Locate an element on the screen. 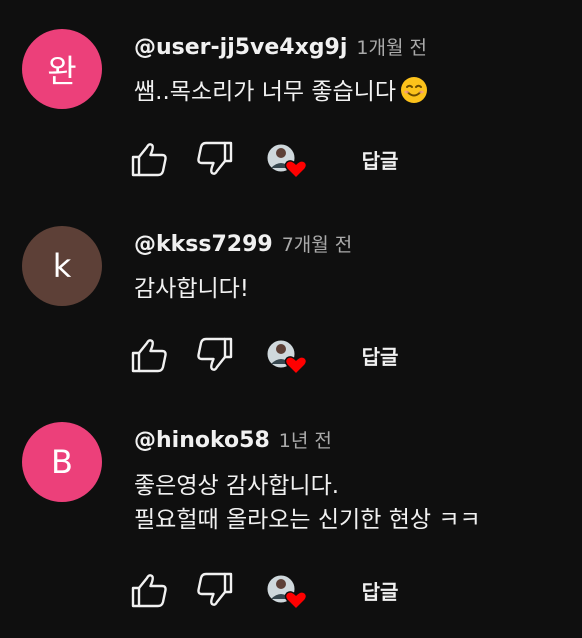 This screenshot has width=582, height=638. comment-author: @kkss7299 is located at coordinates (203, 244).